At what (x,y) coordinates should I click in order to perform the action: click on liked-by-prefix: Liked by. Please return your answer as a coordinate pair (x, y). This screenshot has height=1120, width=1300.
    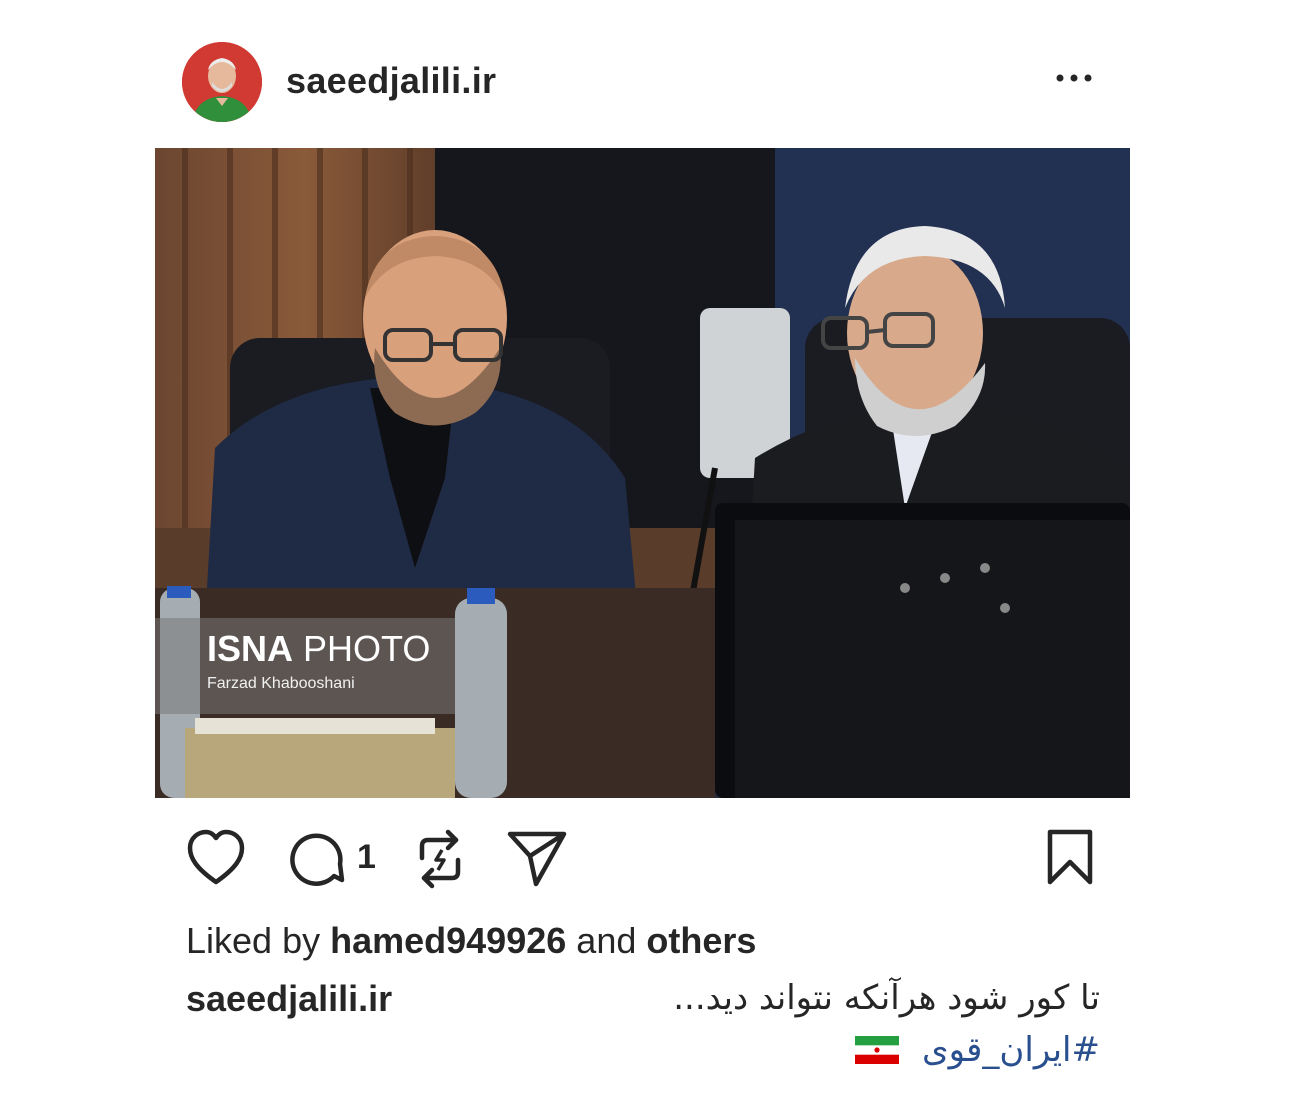
    Looking at the image, I should click on (253, 940).